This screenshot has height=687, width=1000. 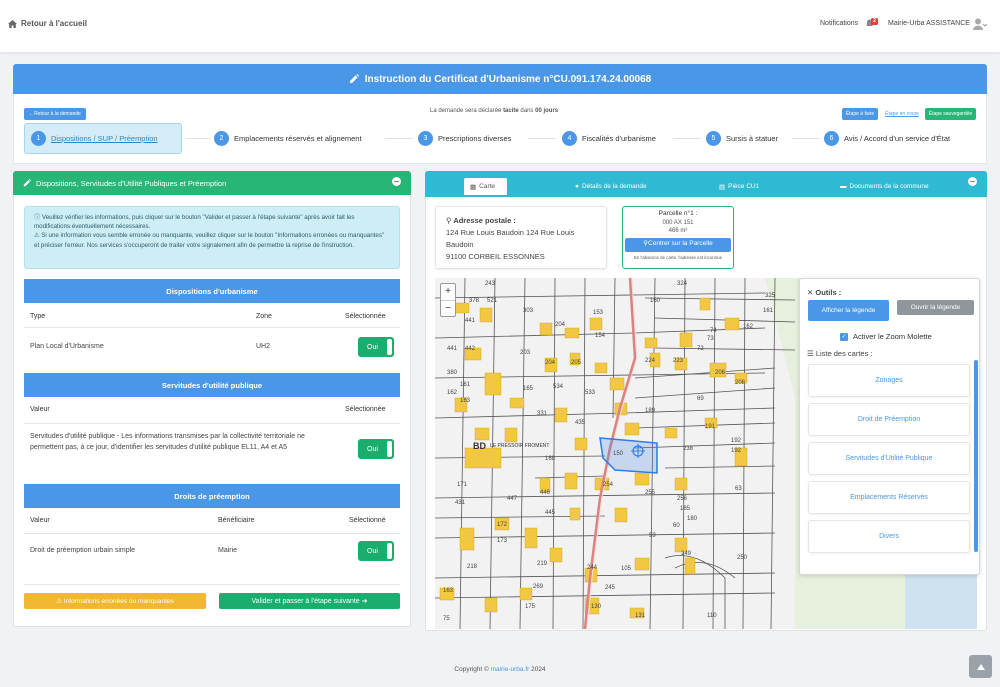 What do you see at coordinates (739, 186) in the screenshot?
I see `tab-document-cu1: ▤ Pièce CU1` at bounding box center [739, 186].